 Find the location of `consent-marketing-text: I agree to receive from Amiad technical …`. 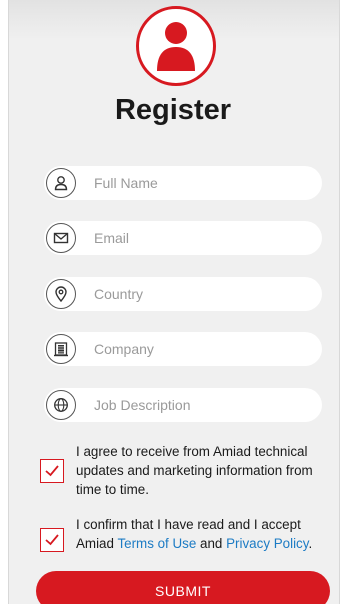

consent-marketing-text: I agree to receive from Amiad technical … is located at coordinates (194, 470).